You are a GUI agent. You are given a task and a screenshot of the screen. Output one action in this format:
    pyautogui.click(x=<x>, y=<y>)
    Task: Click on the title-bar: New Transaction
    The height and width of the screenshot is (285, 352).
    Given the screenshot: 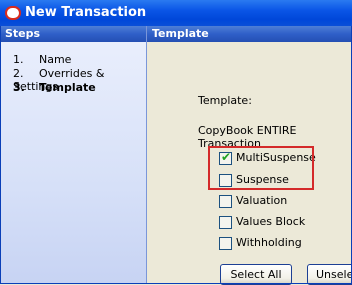 What is the action you would take?
    pyautogui.click(x=176, y=13)
    